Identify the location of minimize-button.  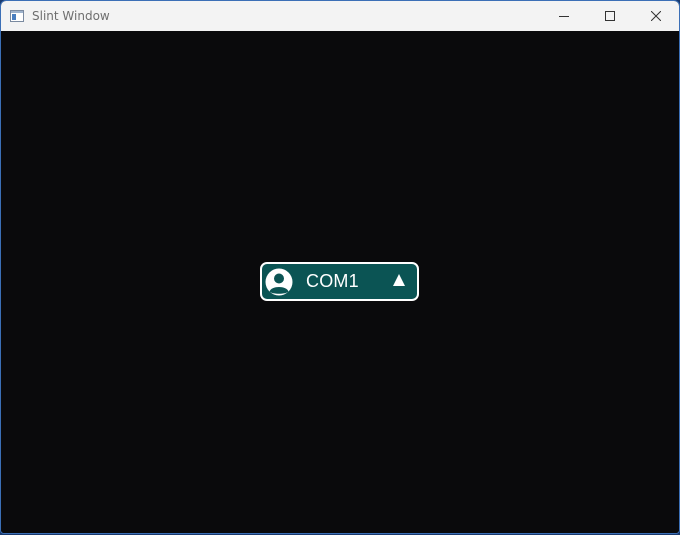
(564, 16).